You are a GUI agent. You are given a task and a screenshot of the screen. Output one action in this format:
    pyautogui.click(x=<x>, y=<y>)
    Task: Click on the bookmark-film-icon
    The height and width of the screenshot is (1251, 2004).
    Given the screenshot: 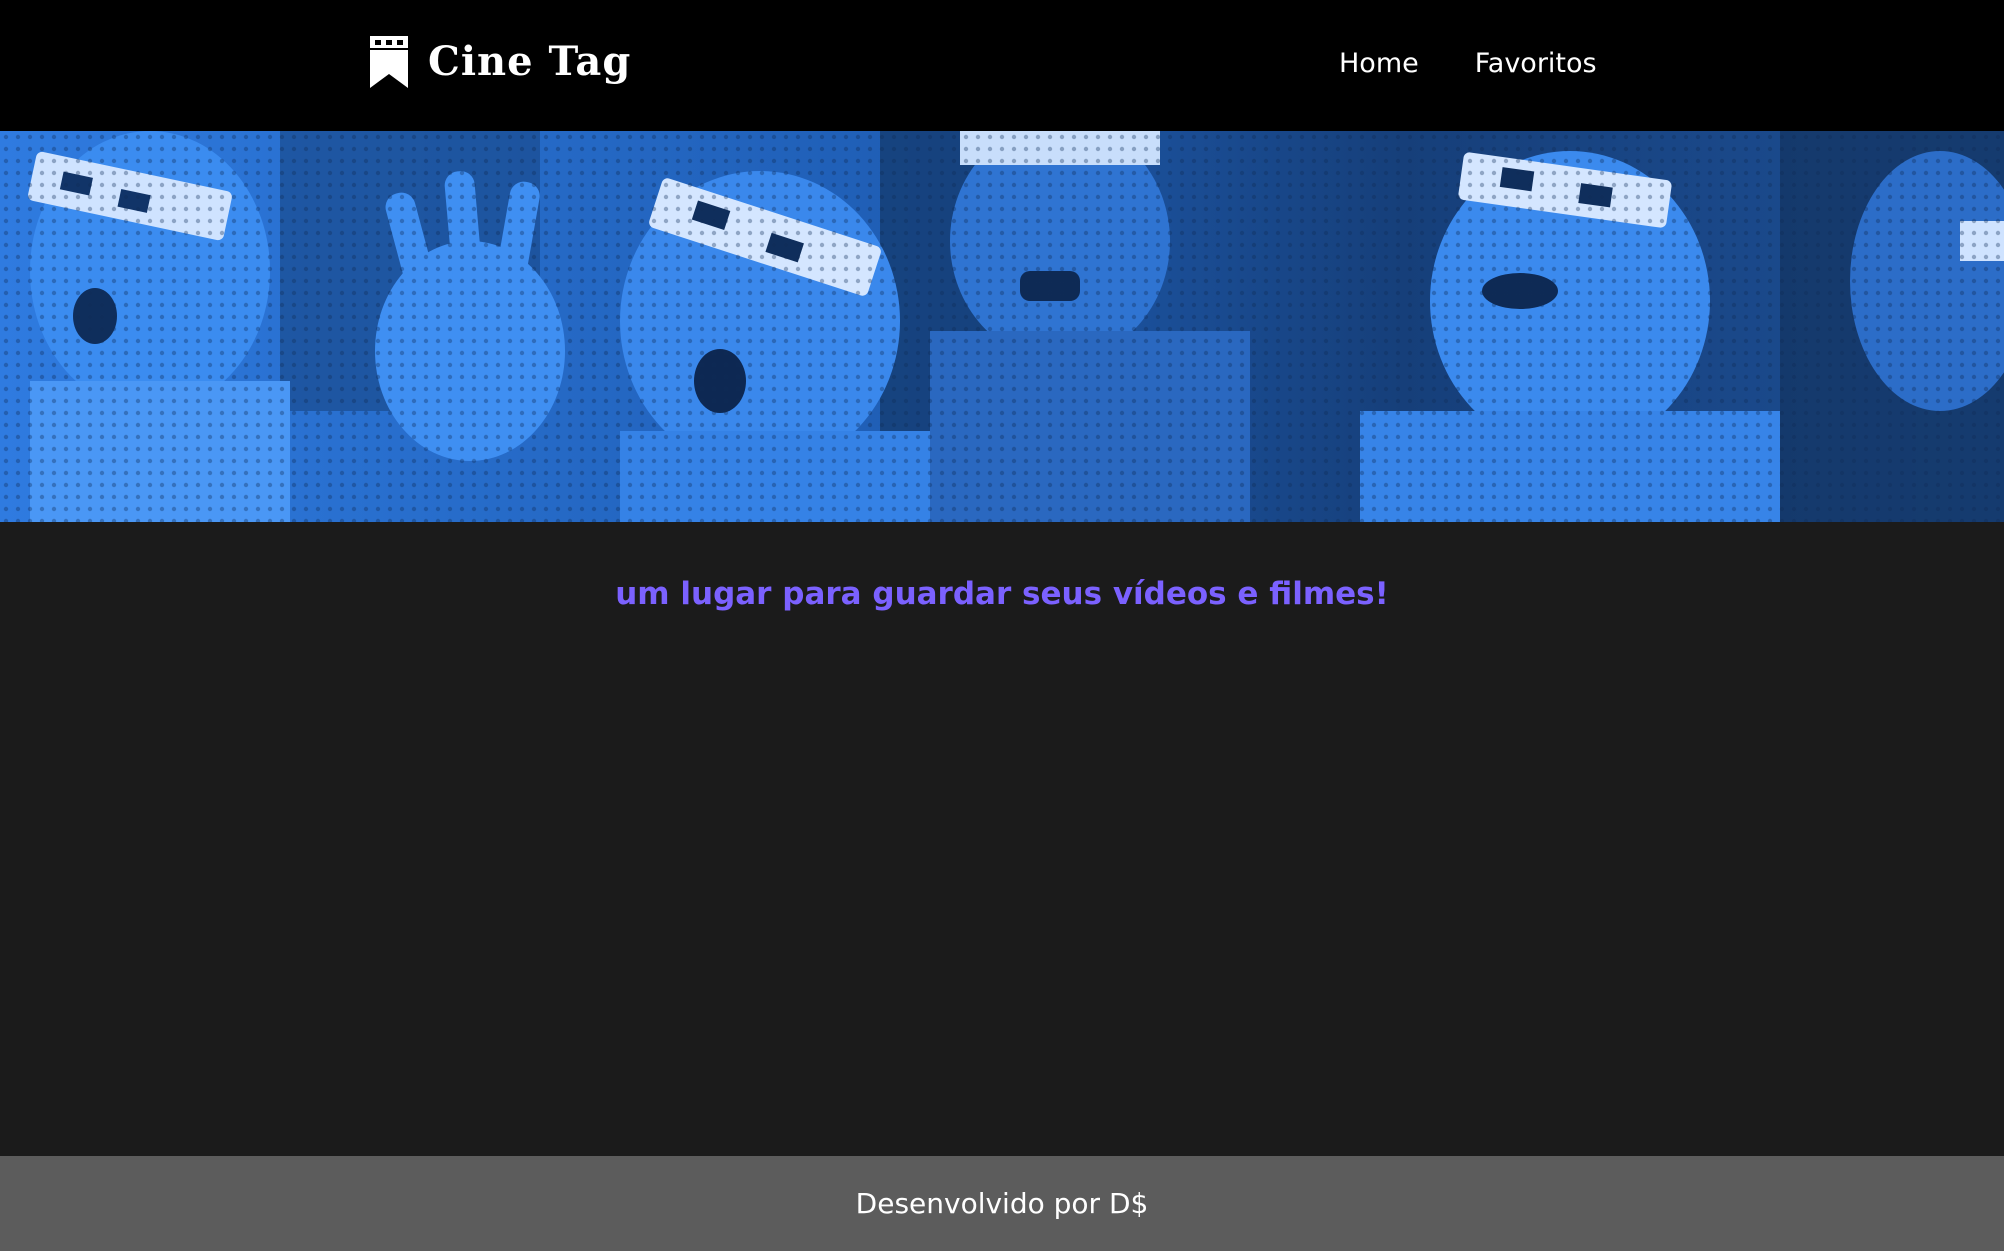 What is the action you would take?
    pyautogui.click(x=389, y=62)
    